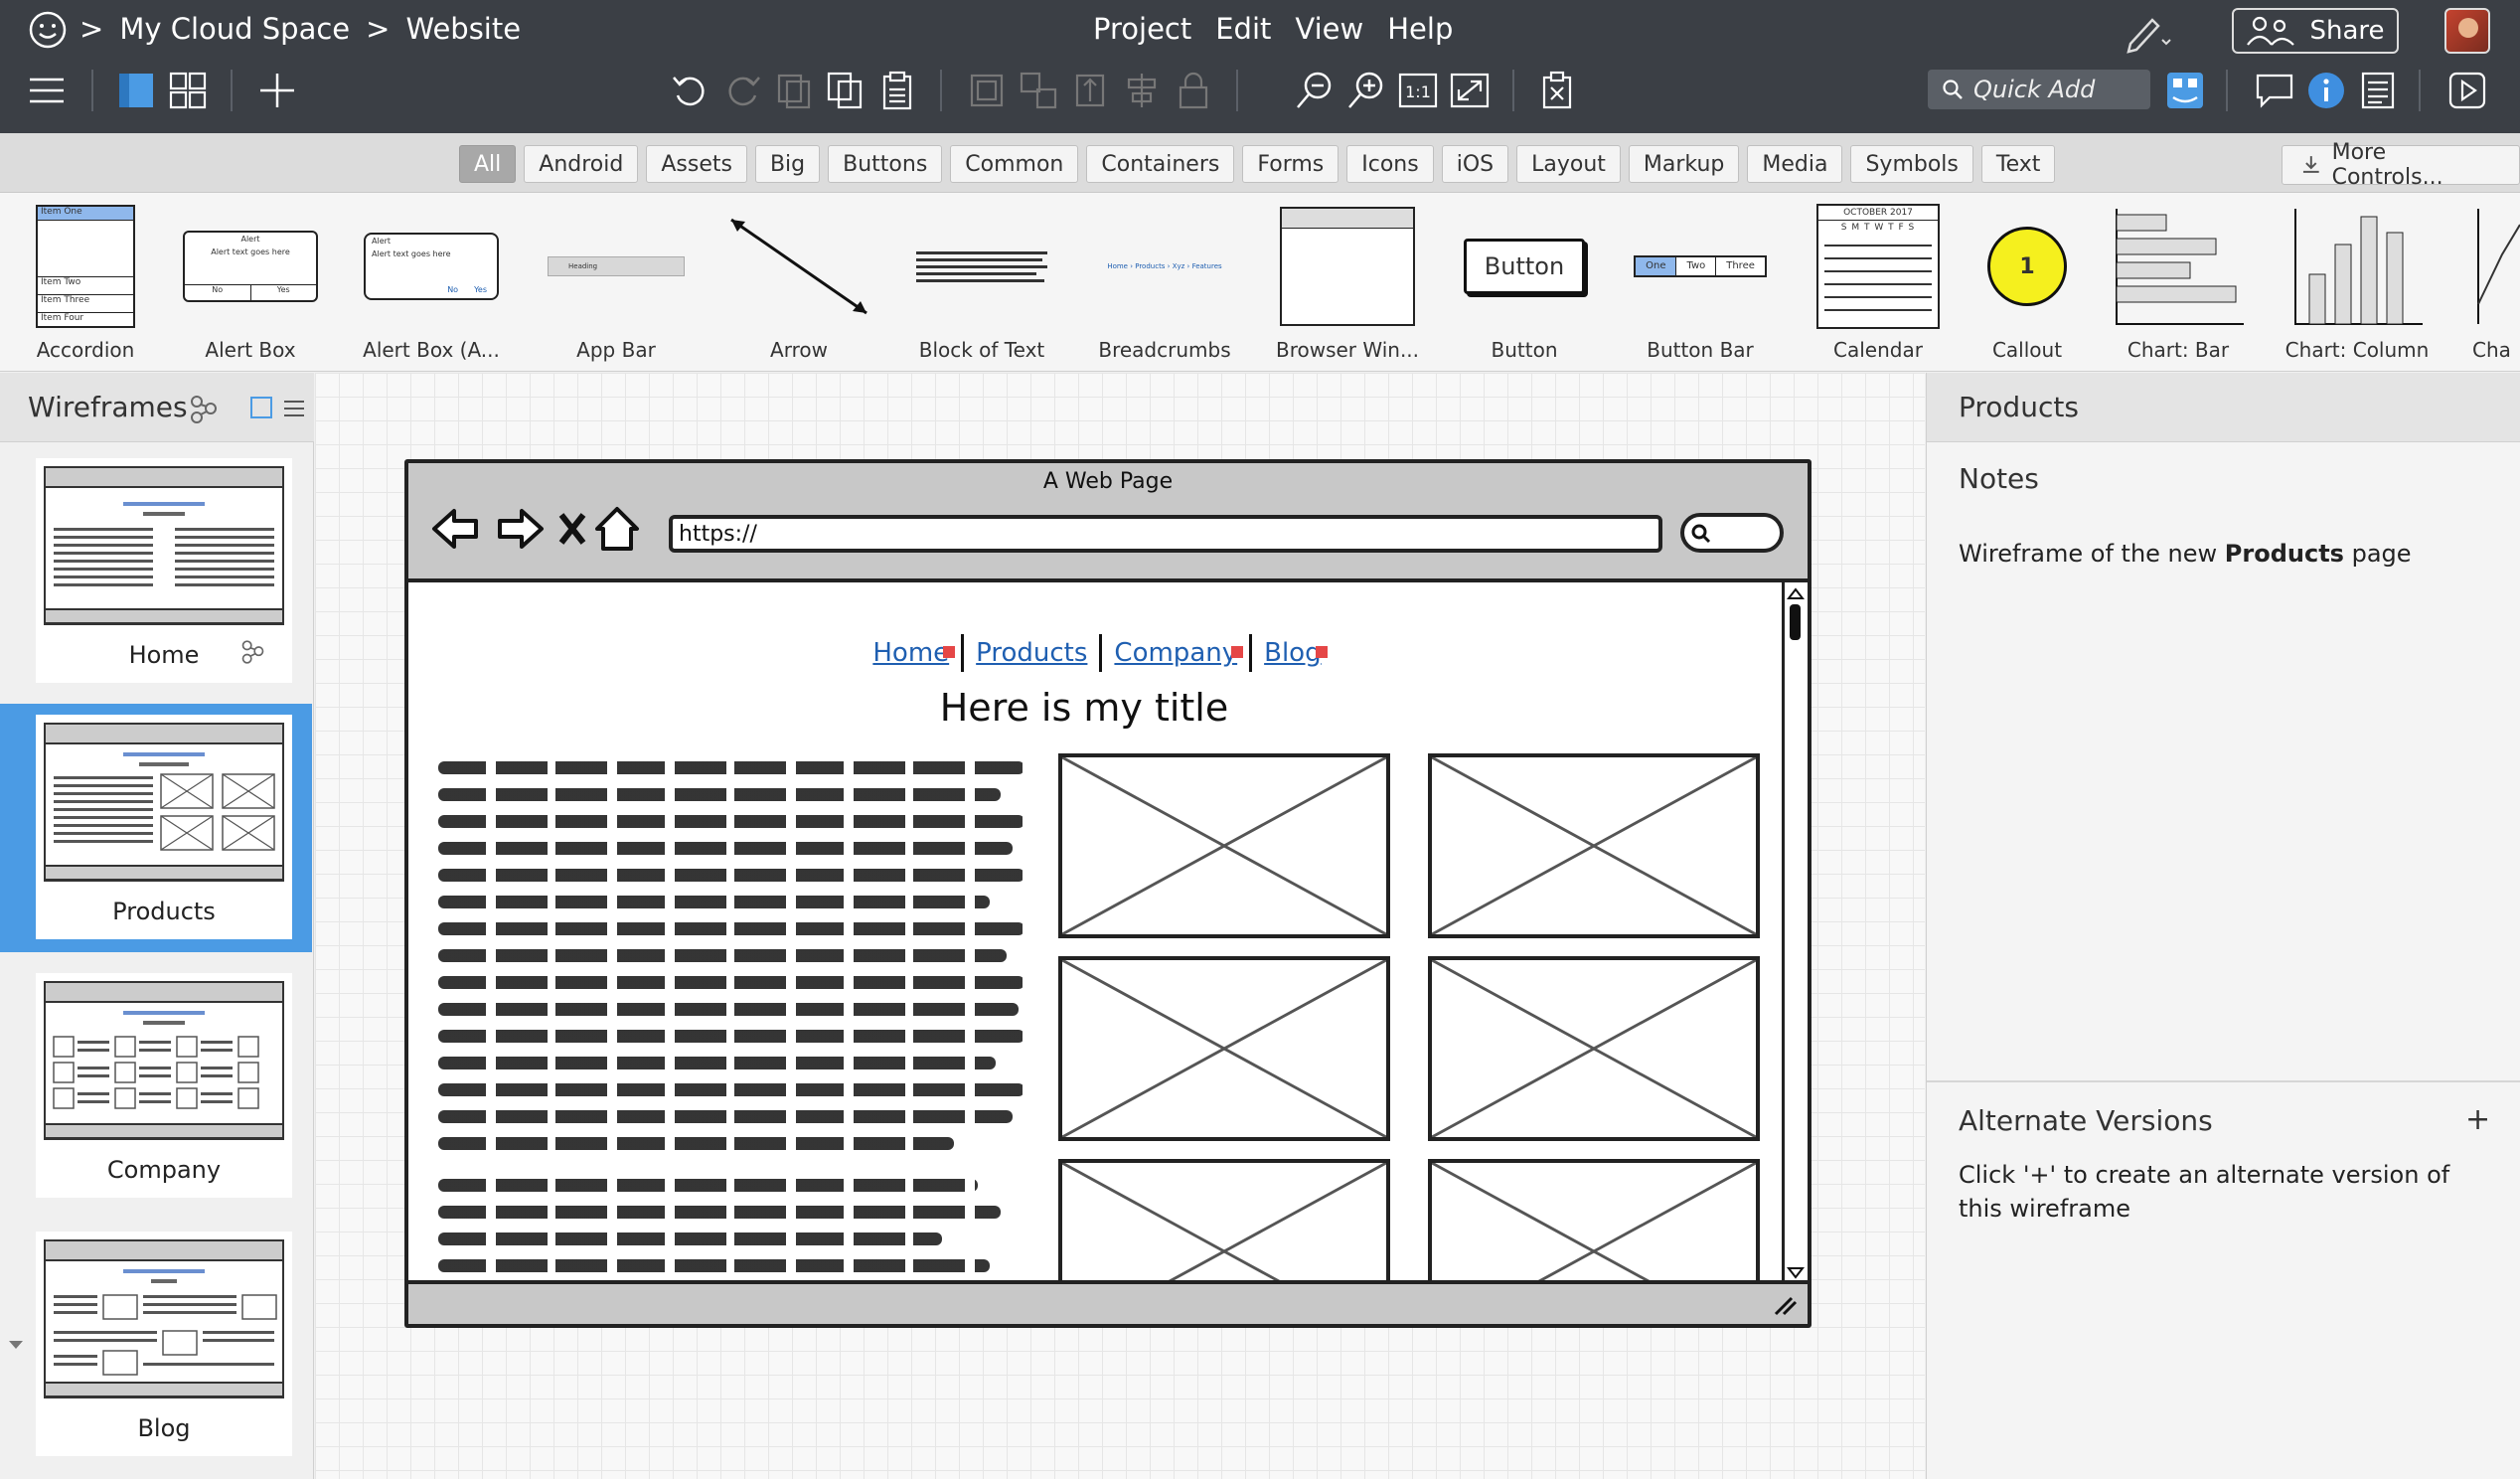  I want to click on align-icon, so click(1090, 90).